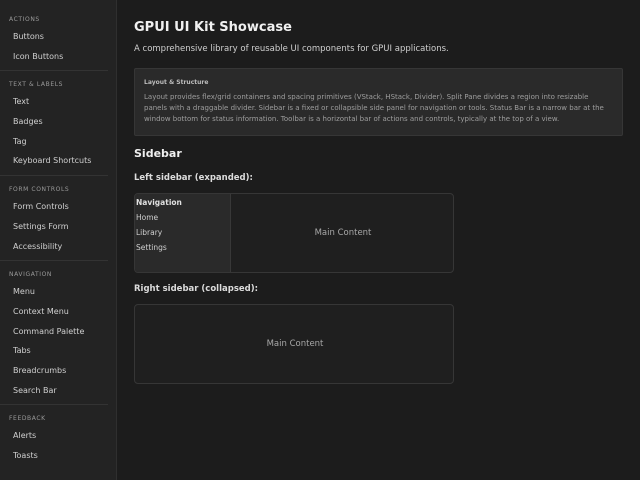 The height and width of the screenshot is (480, 640). I want to click on info-title: Layout & Structure, so click(176, 82).